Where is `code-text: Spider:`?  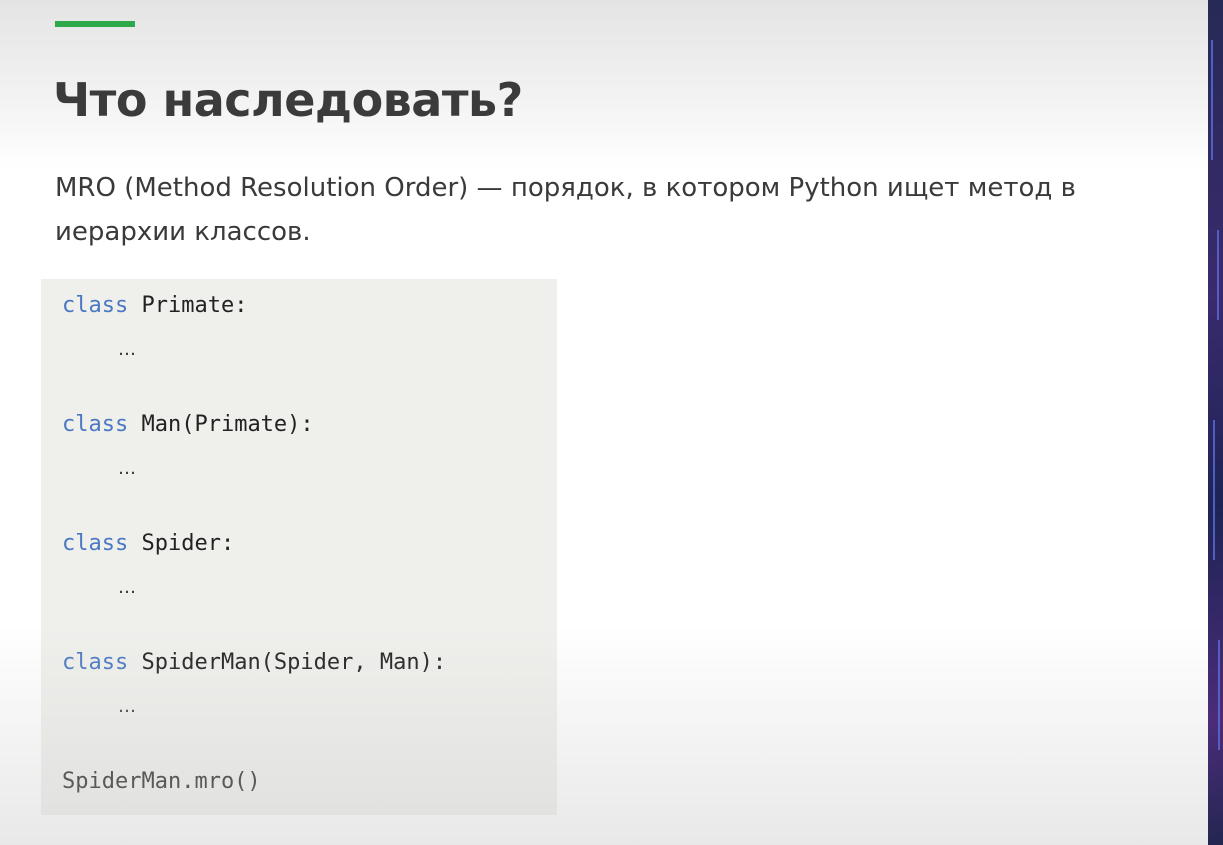
code-text: Spider: is located at coordinates (181, 543).